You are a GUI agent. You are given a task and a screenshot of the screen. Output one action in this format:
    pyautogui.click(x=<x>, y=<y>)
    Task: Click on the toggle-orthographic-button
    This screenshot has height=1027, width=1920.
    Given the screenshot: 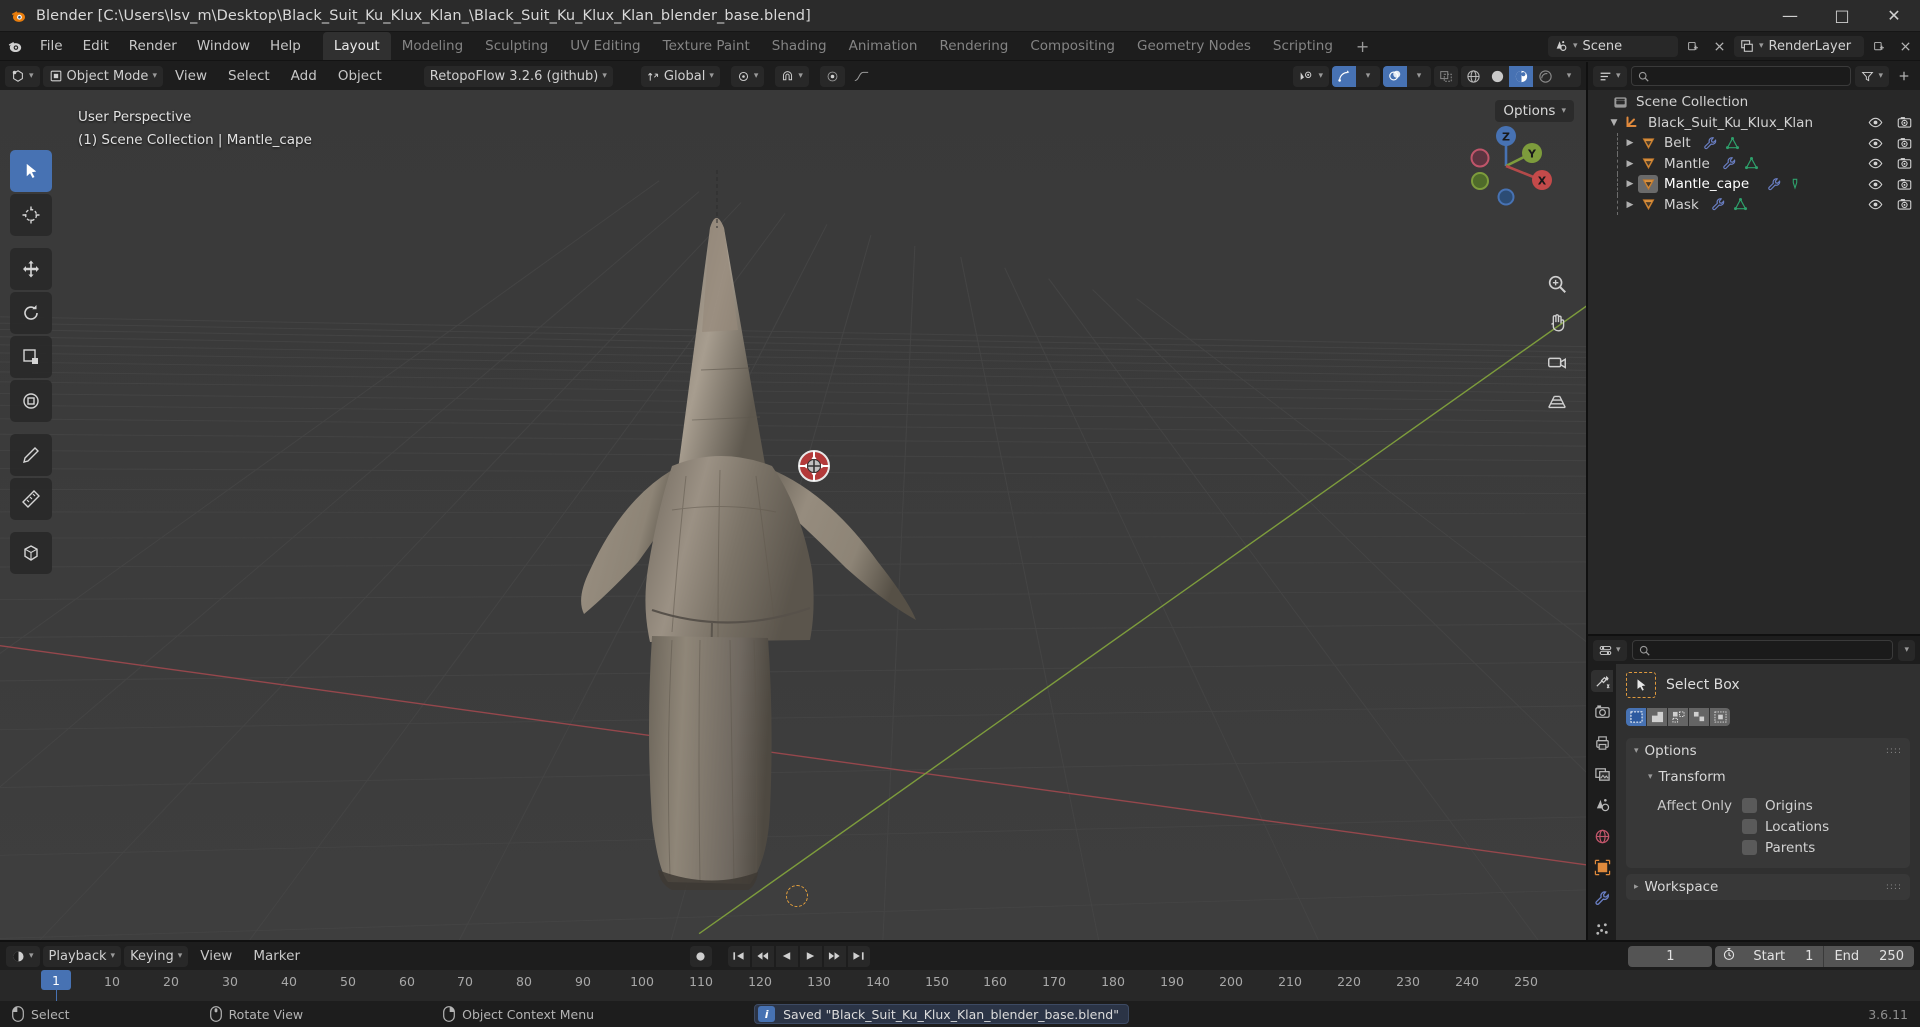 What is the action you would take?
    pyautogui.click(x=1556, y=400)
    